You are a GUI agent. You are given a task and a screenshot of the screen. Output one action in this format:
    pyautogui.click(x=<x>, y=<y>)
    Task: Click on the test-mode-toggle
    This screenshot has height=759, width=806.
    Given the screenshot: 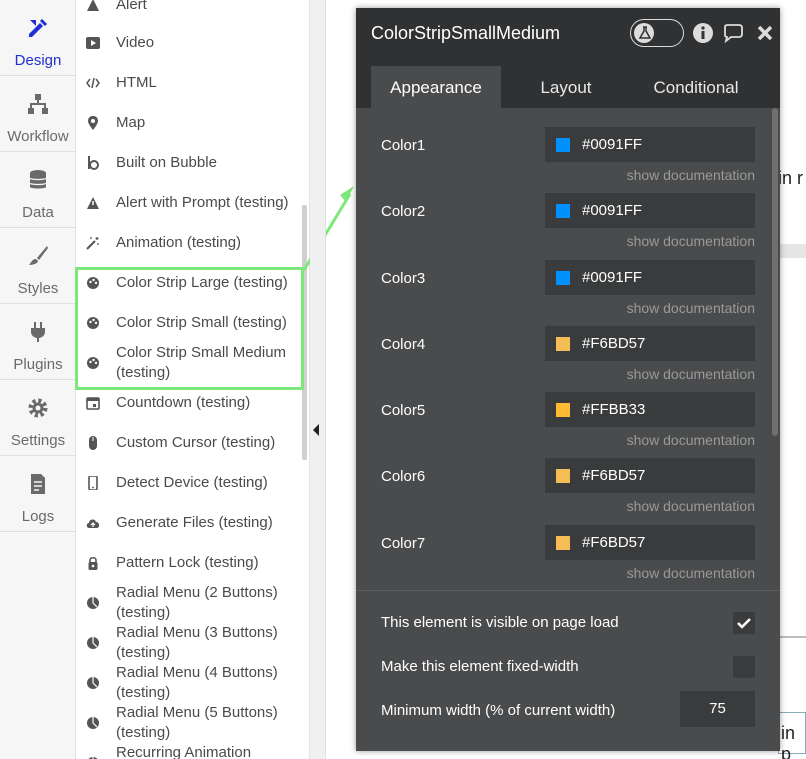 What is the action you would take?
    pyautogui.click(x=657, y=33)
    